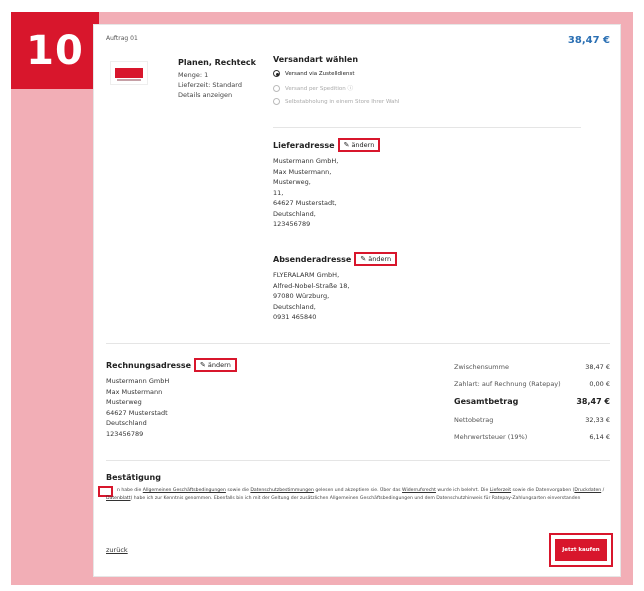 The height and width of the screenshot is (591, 644). I want to click on address-line: 64627 Musterstadt,, so click(305, 203).